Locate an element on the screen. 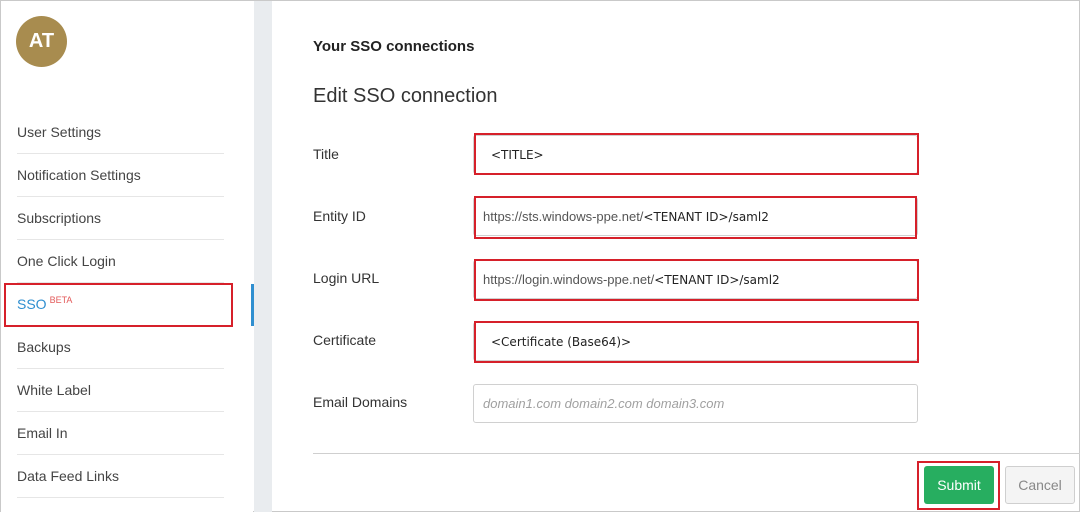 The width and height of the screenshot is (1080, 512). certificate-highlight-box is located at coordinates (696, 342).